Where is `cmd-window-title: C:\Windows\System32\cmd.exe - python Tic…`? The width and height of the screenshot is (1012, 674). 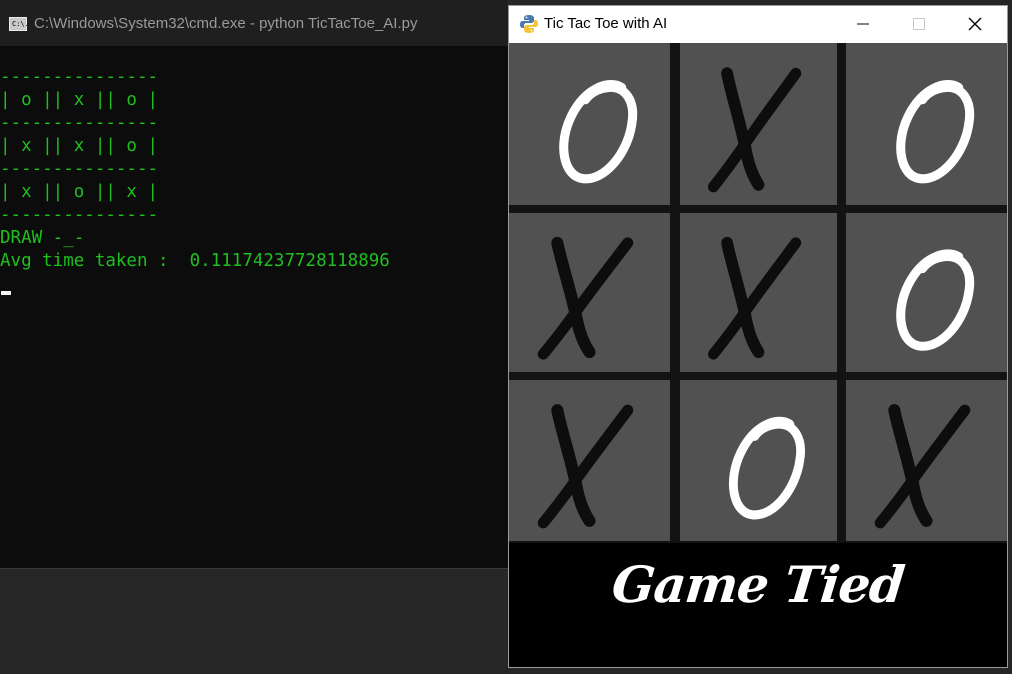
cmd-window-title: C:\Windows\System32\cmd.exe - python Tic… is located at coordinates (226, 23).